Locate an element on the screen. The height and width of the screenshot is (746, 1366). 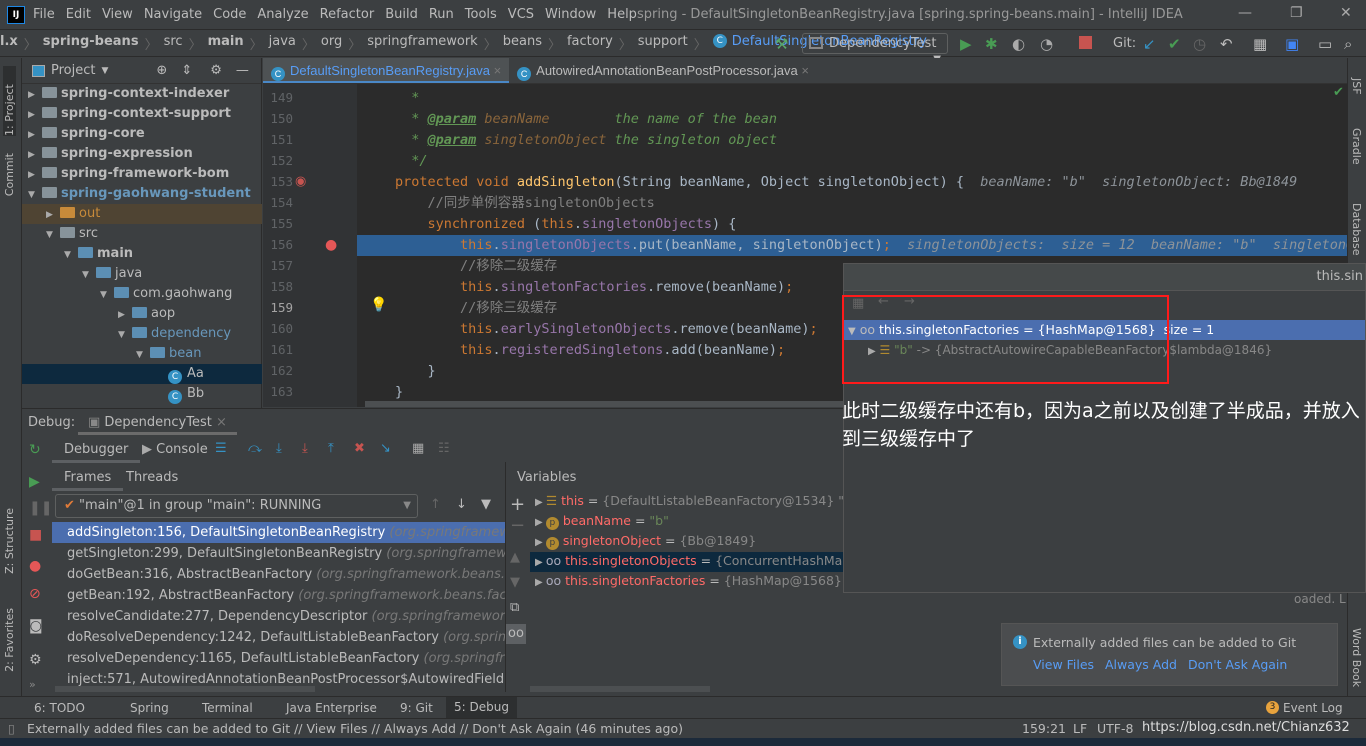
caret-position: 159:21 is located at coordinates (1044, 728).